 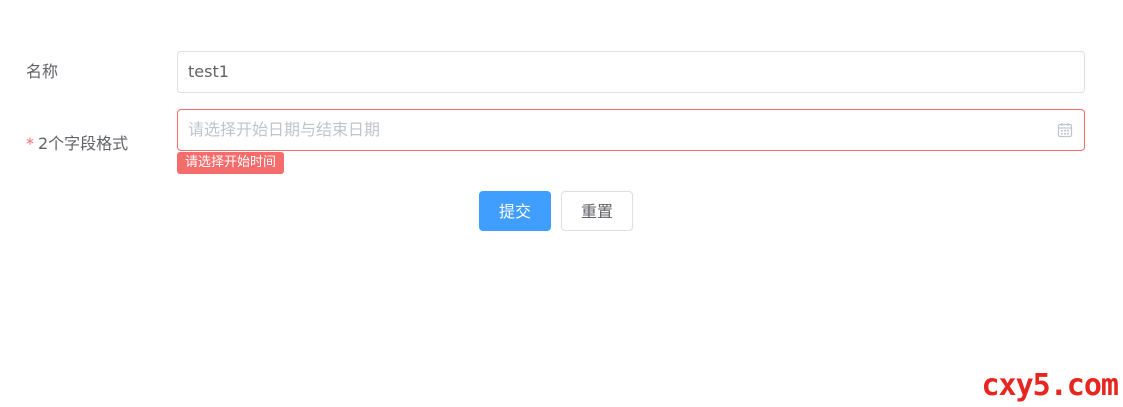 What do you see at coordinates (42, 71) in the screenshot?
I see `name-label: 名称` at bounding box center [42, 71].